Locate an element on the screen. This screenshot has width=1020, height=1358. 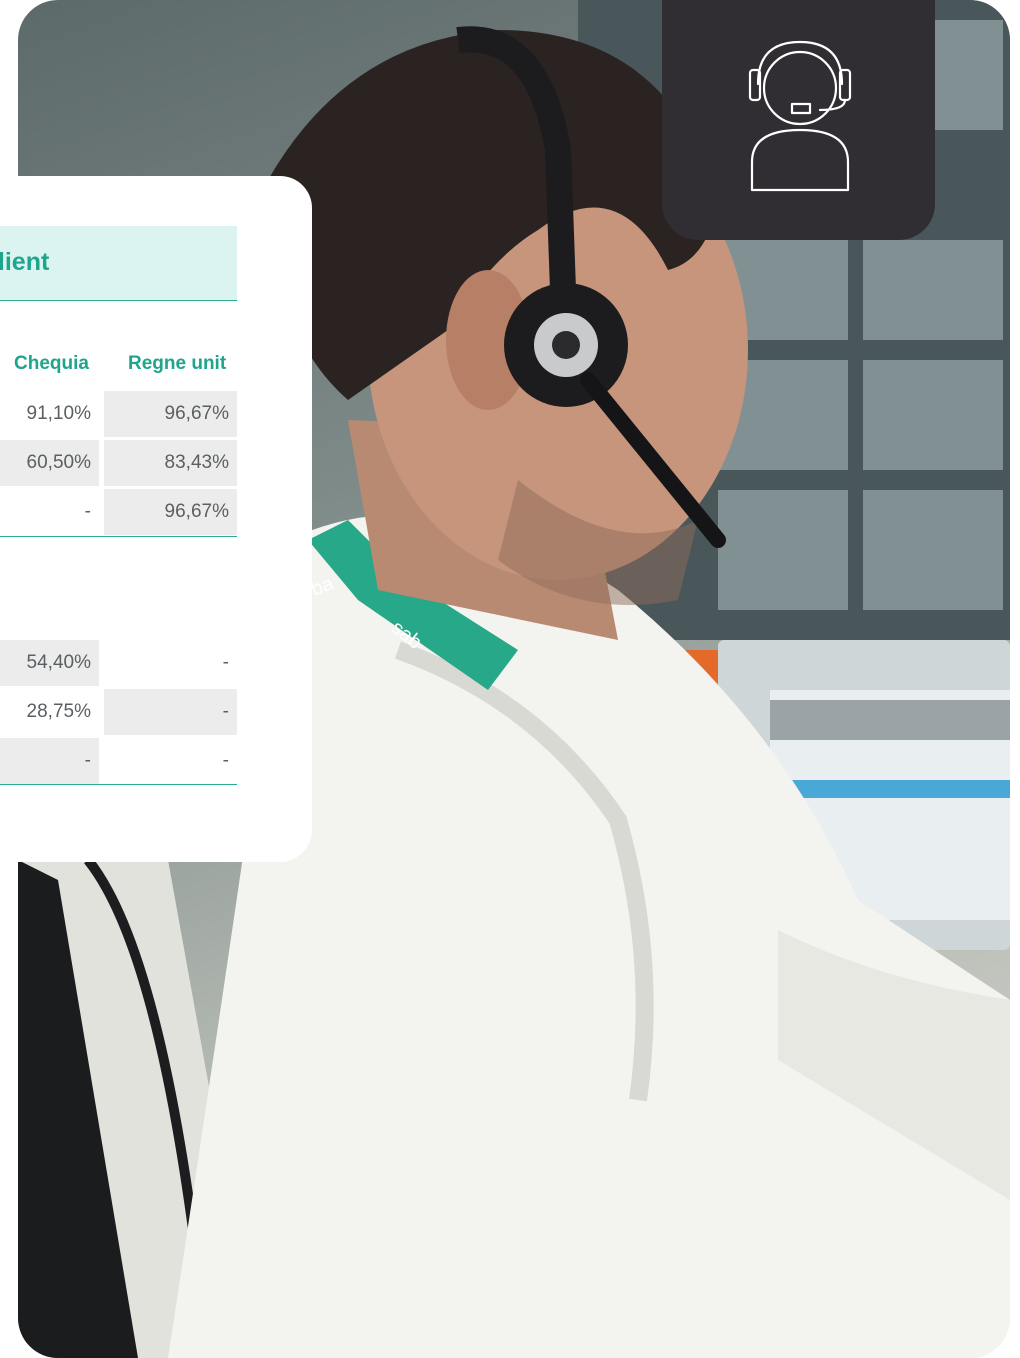
table-cell: 83,43% is located at coordinates (170, 463).